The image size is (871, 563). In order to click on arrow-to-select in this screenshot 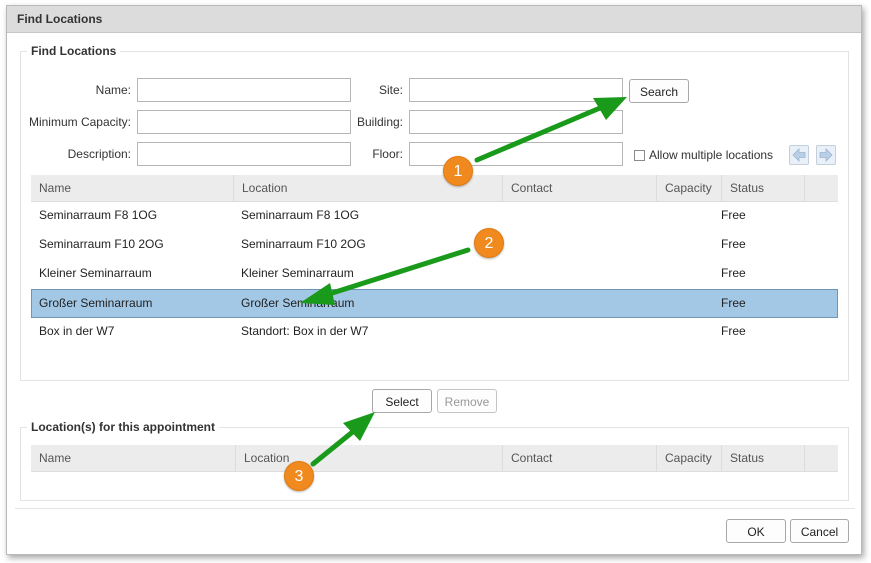, I will do `click(342, 439)`.